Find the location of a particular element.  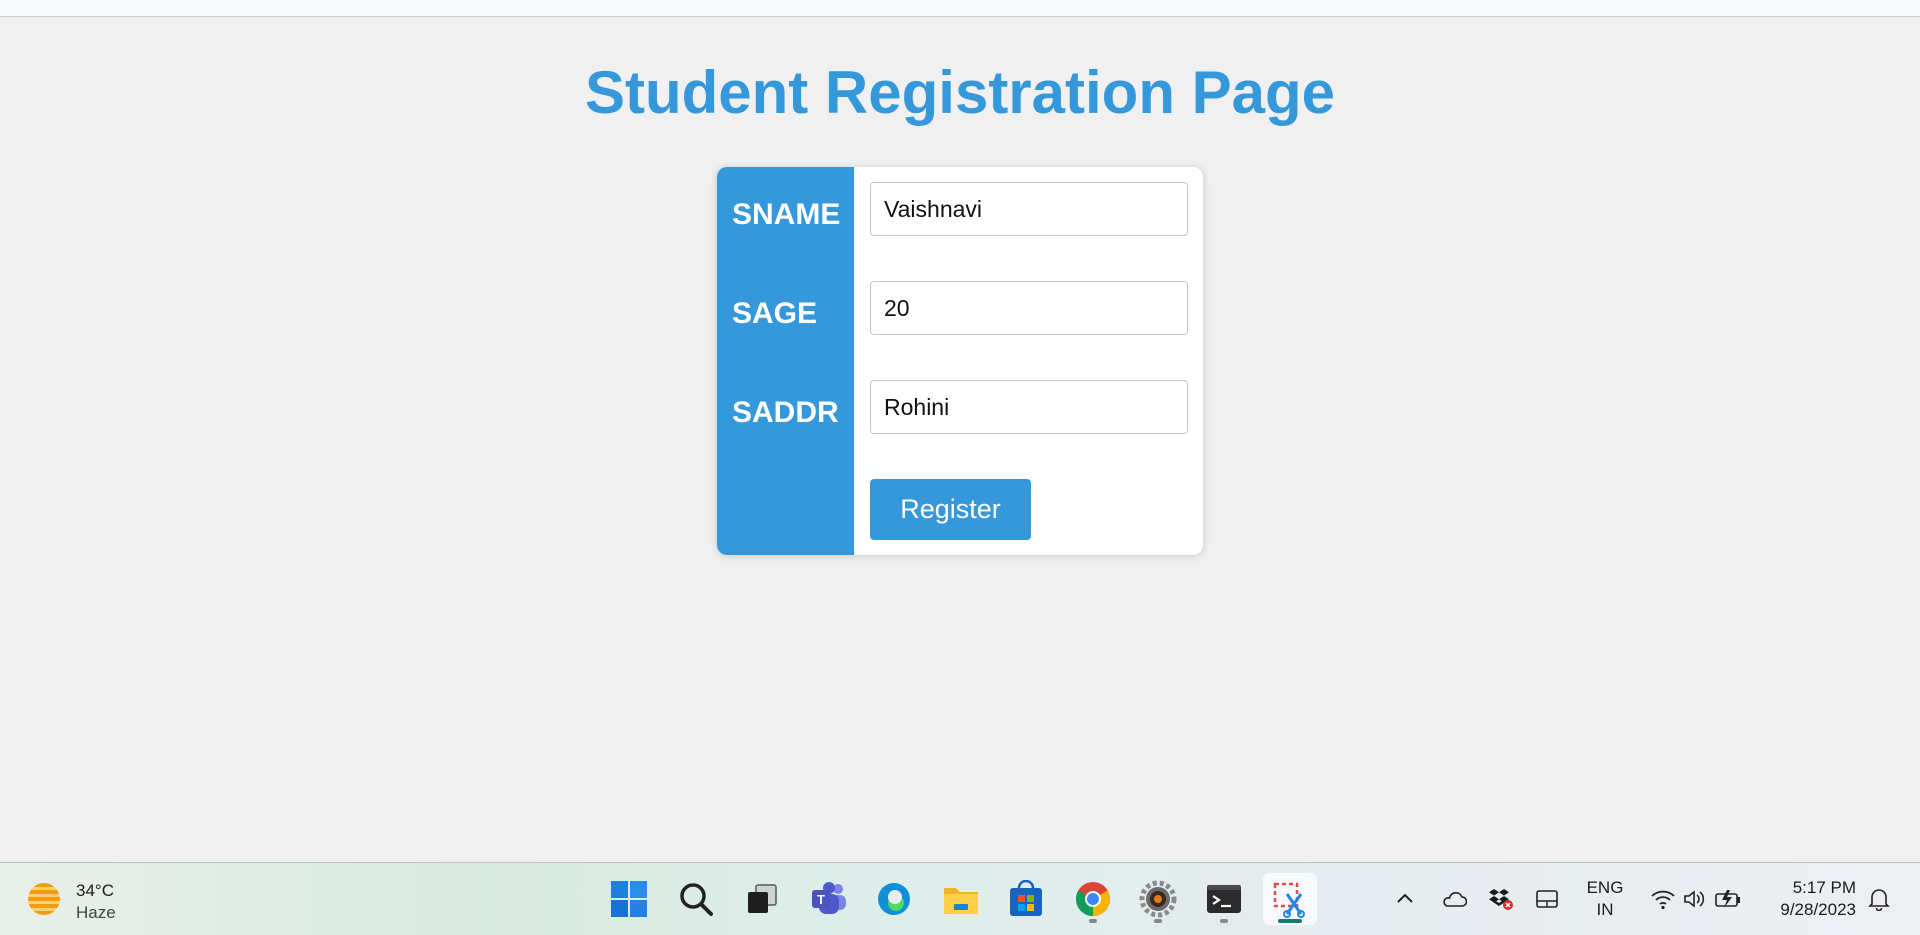

clock-date: 9/28/2023 is located at coordinates (1818, 909).